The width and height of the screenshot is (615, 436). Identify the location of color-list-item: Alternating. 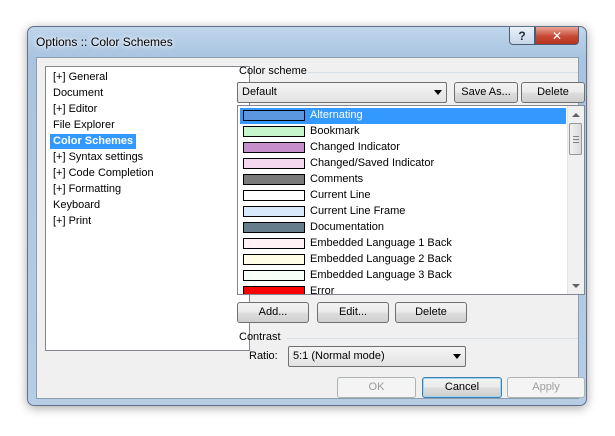
(403, 116).